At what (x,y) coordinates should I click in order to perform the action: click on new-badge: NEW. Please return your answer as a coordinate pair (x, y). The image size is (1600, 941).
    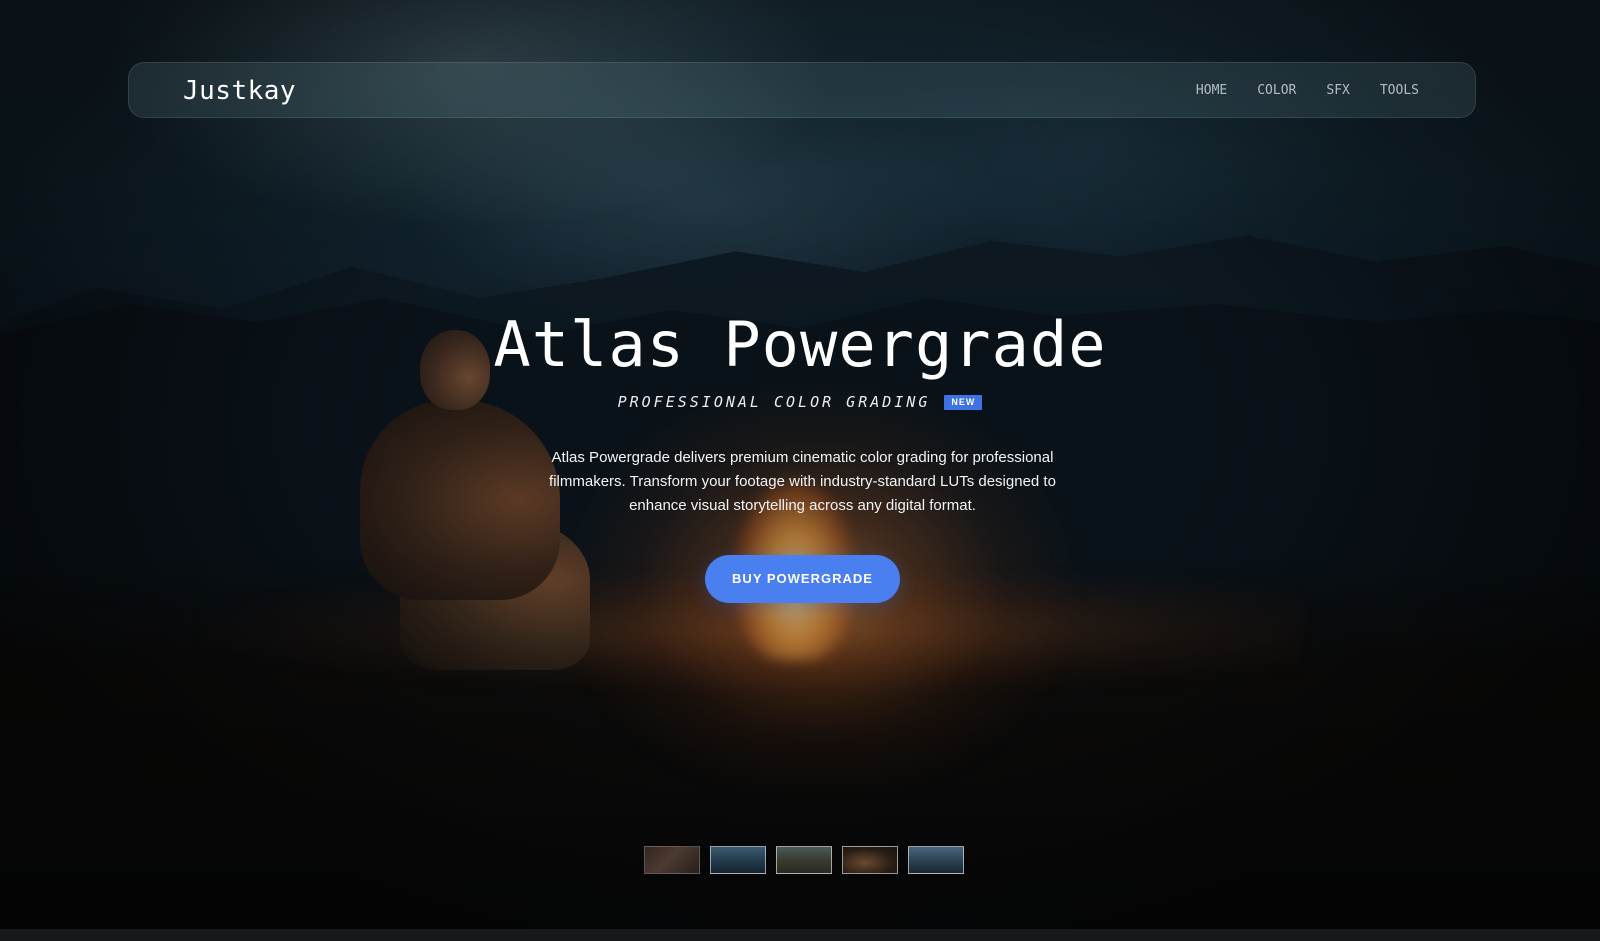
    Looking at the image, I should click on (963, 402).